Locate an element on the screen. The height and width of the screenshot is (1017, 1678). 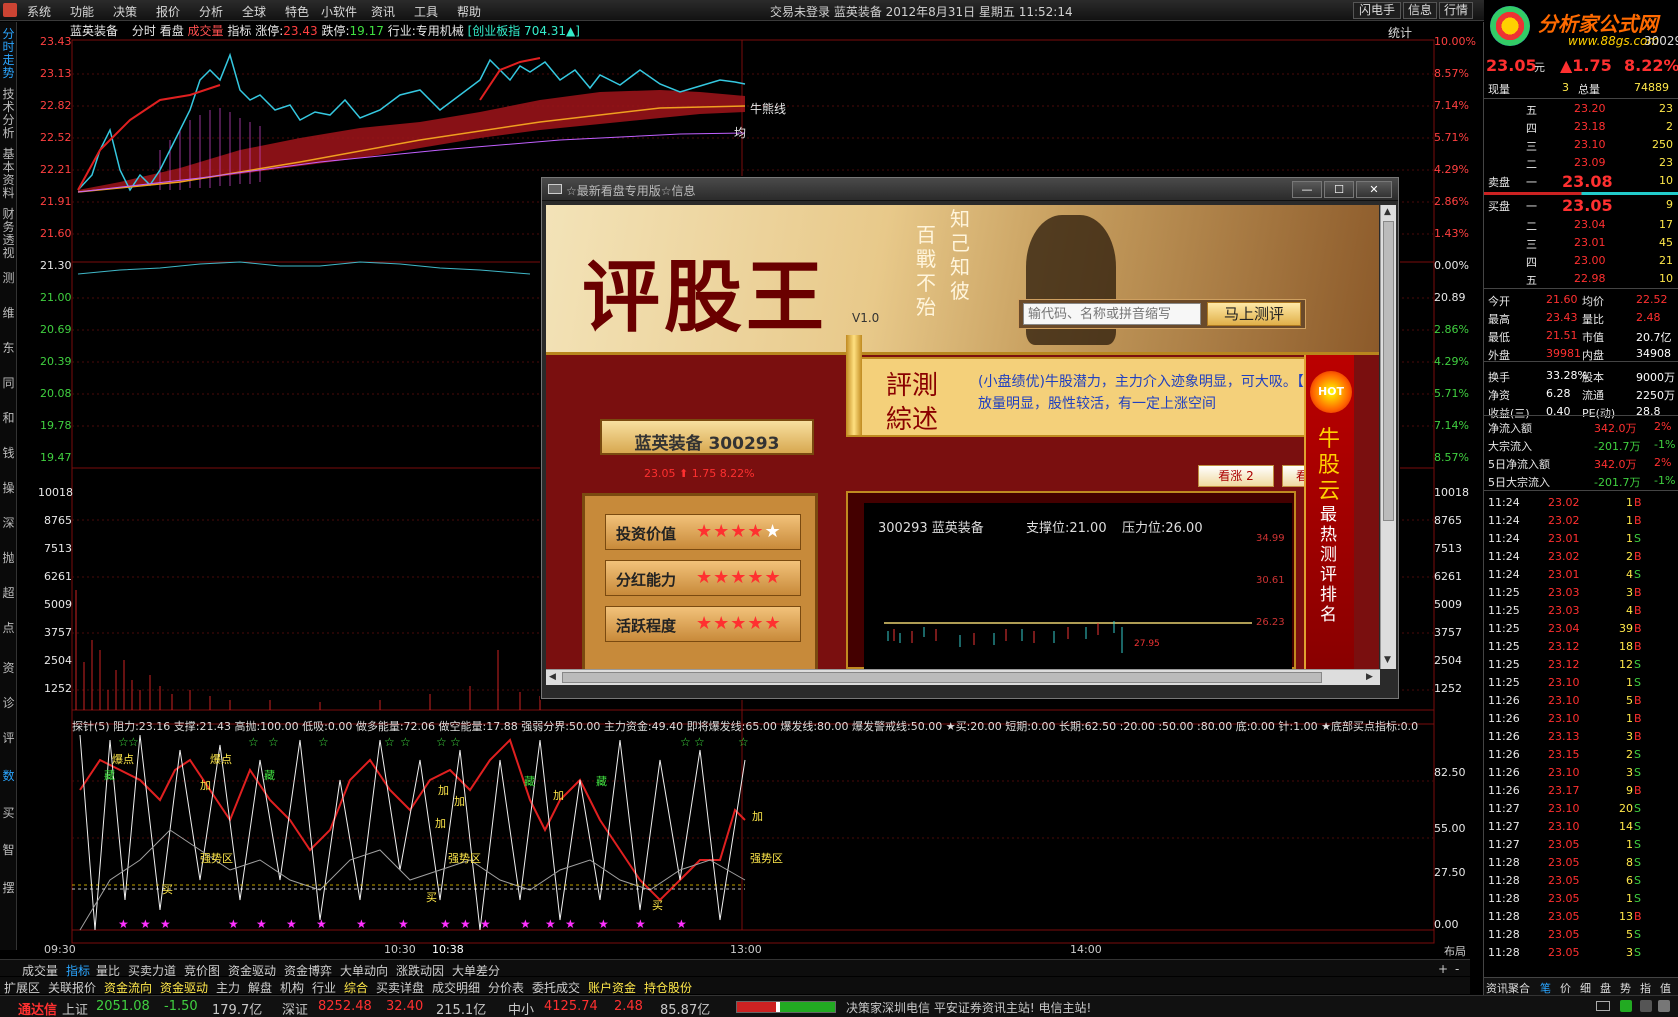
buy-level-1: 买盘 一 23.05 9 is located at coordinates (1581, 206).